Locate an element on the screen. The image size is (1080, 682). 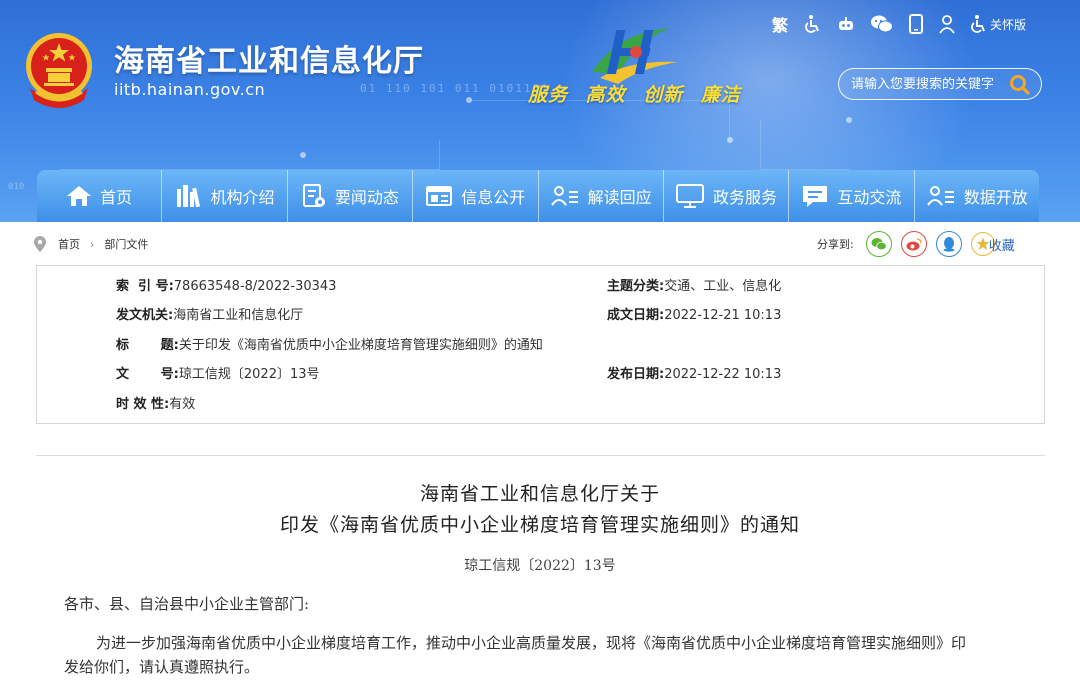
meta-value: 琼工信规〔2022〕13号 is located at coordinates (249, 374).